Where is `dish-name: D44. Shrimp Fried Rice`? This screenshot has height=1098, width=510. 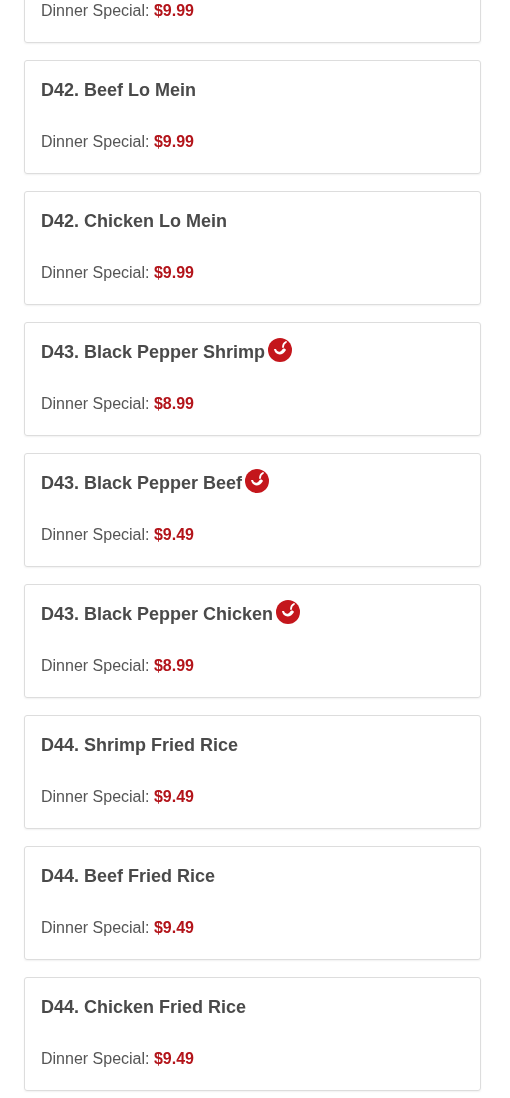
dish-name: D44. Shrimp Fried Rice is located at coordinates (140, 745).